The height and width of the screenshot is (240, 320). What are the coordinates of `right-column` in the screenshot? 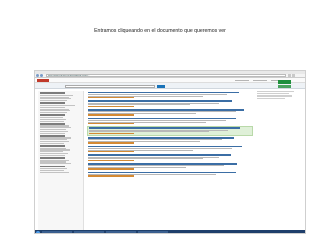 It's located at (280, 121).